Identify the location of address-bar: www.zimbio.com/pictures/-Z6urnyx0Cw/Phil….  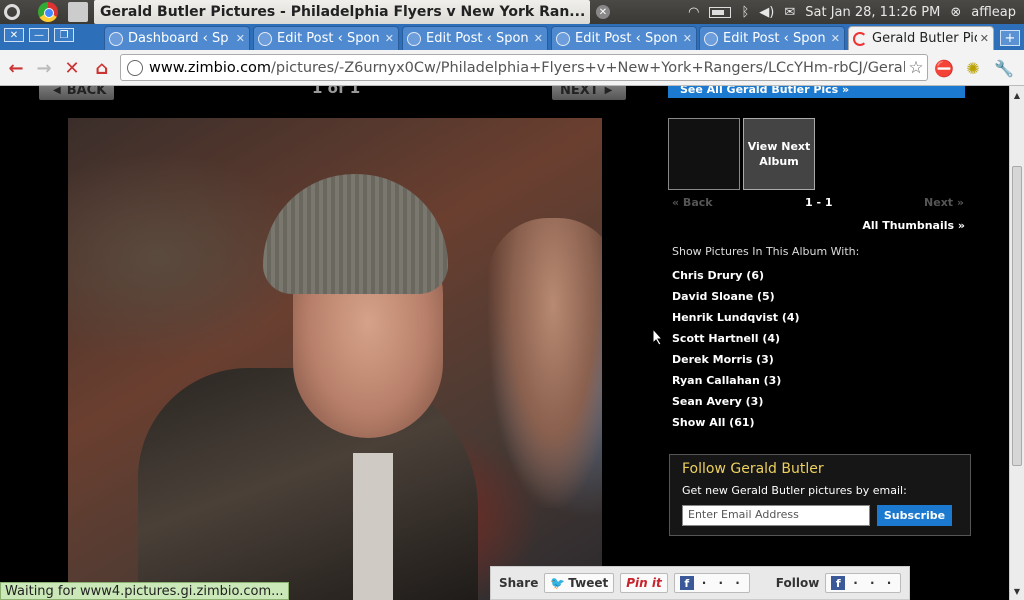
(524, 67).